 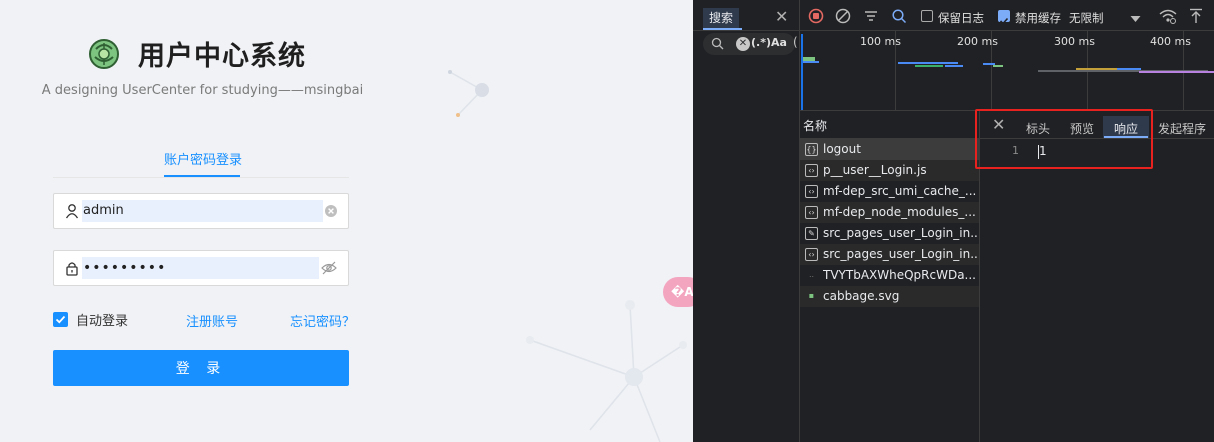 I want to click on auto-login-checkbox: 自动登录, so click(x=90, y=319).